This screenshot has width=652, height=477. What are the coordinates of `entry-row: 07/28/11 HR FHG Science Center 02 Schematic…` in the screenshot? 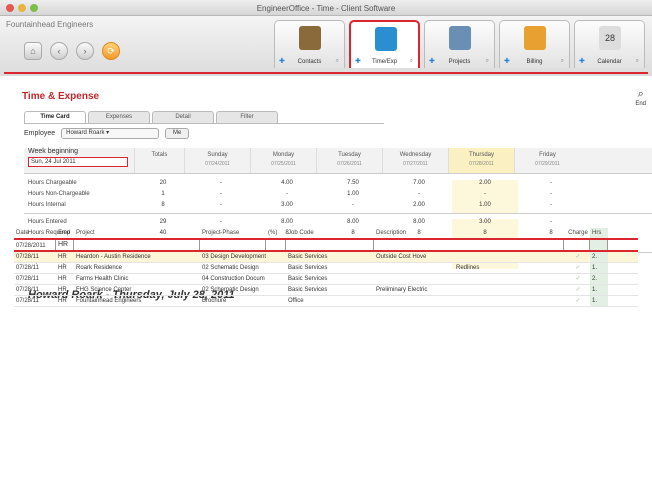 It's located at (326, 290).